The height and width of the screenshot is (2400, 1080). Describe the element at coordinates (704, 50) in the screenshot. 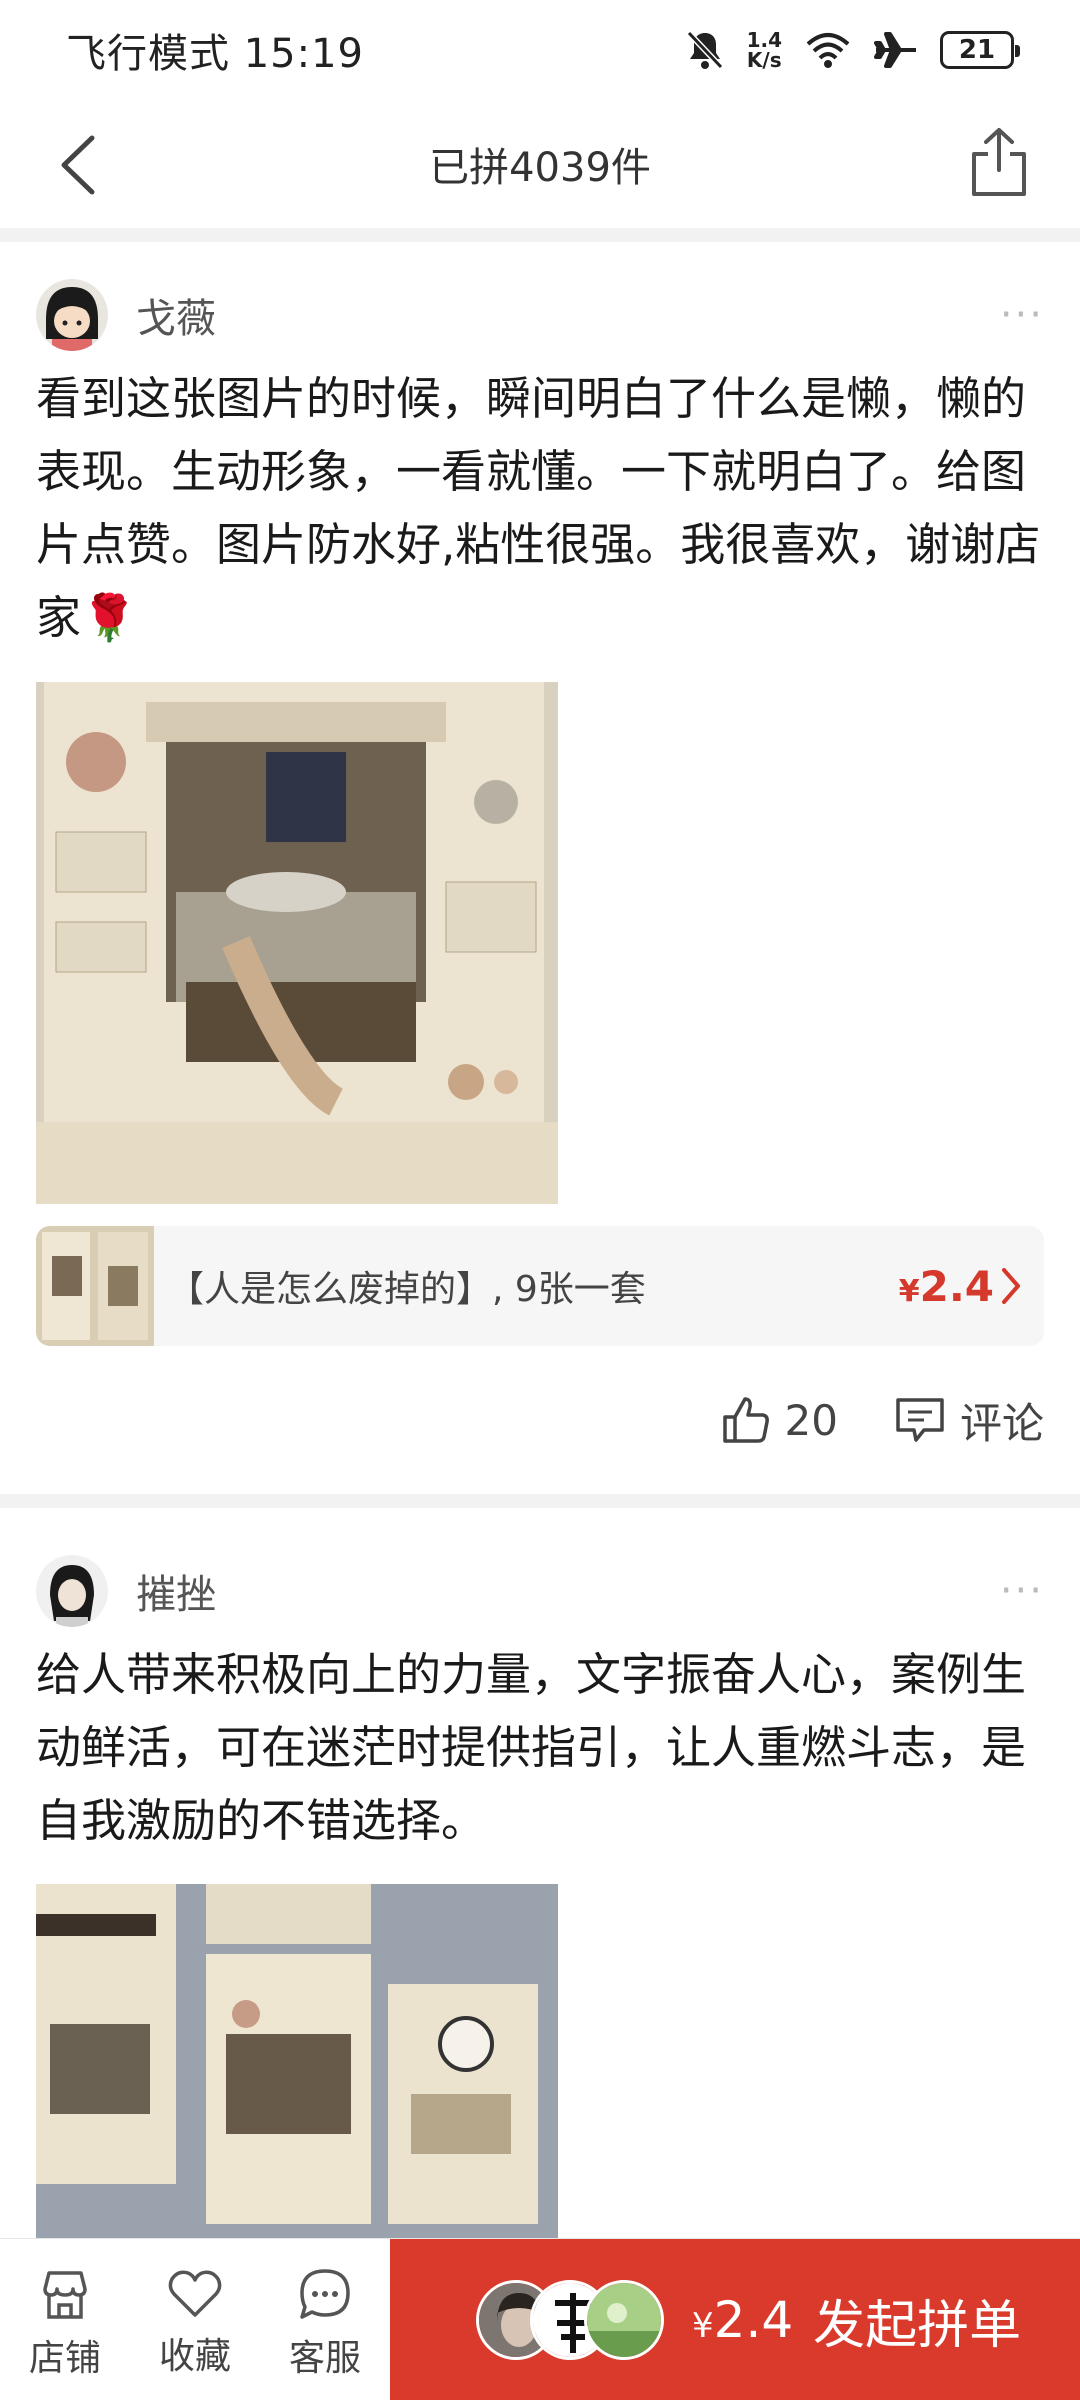

I see `mute-bell-icon` at that location.